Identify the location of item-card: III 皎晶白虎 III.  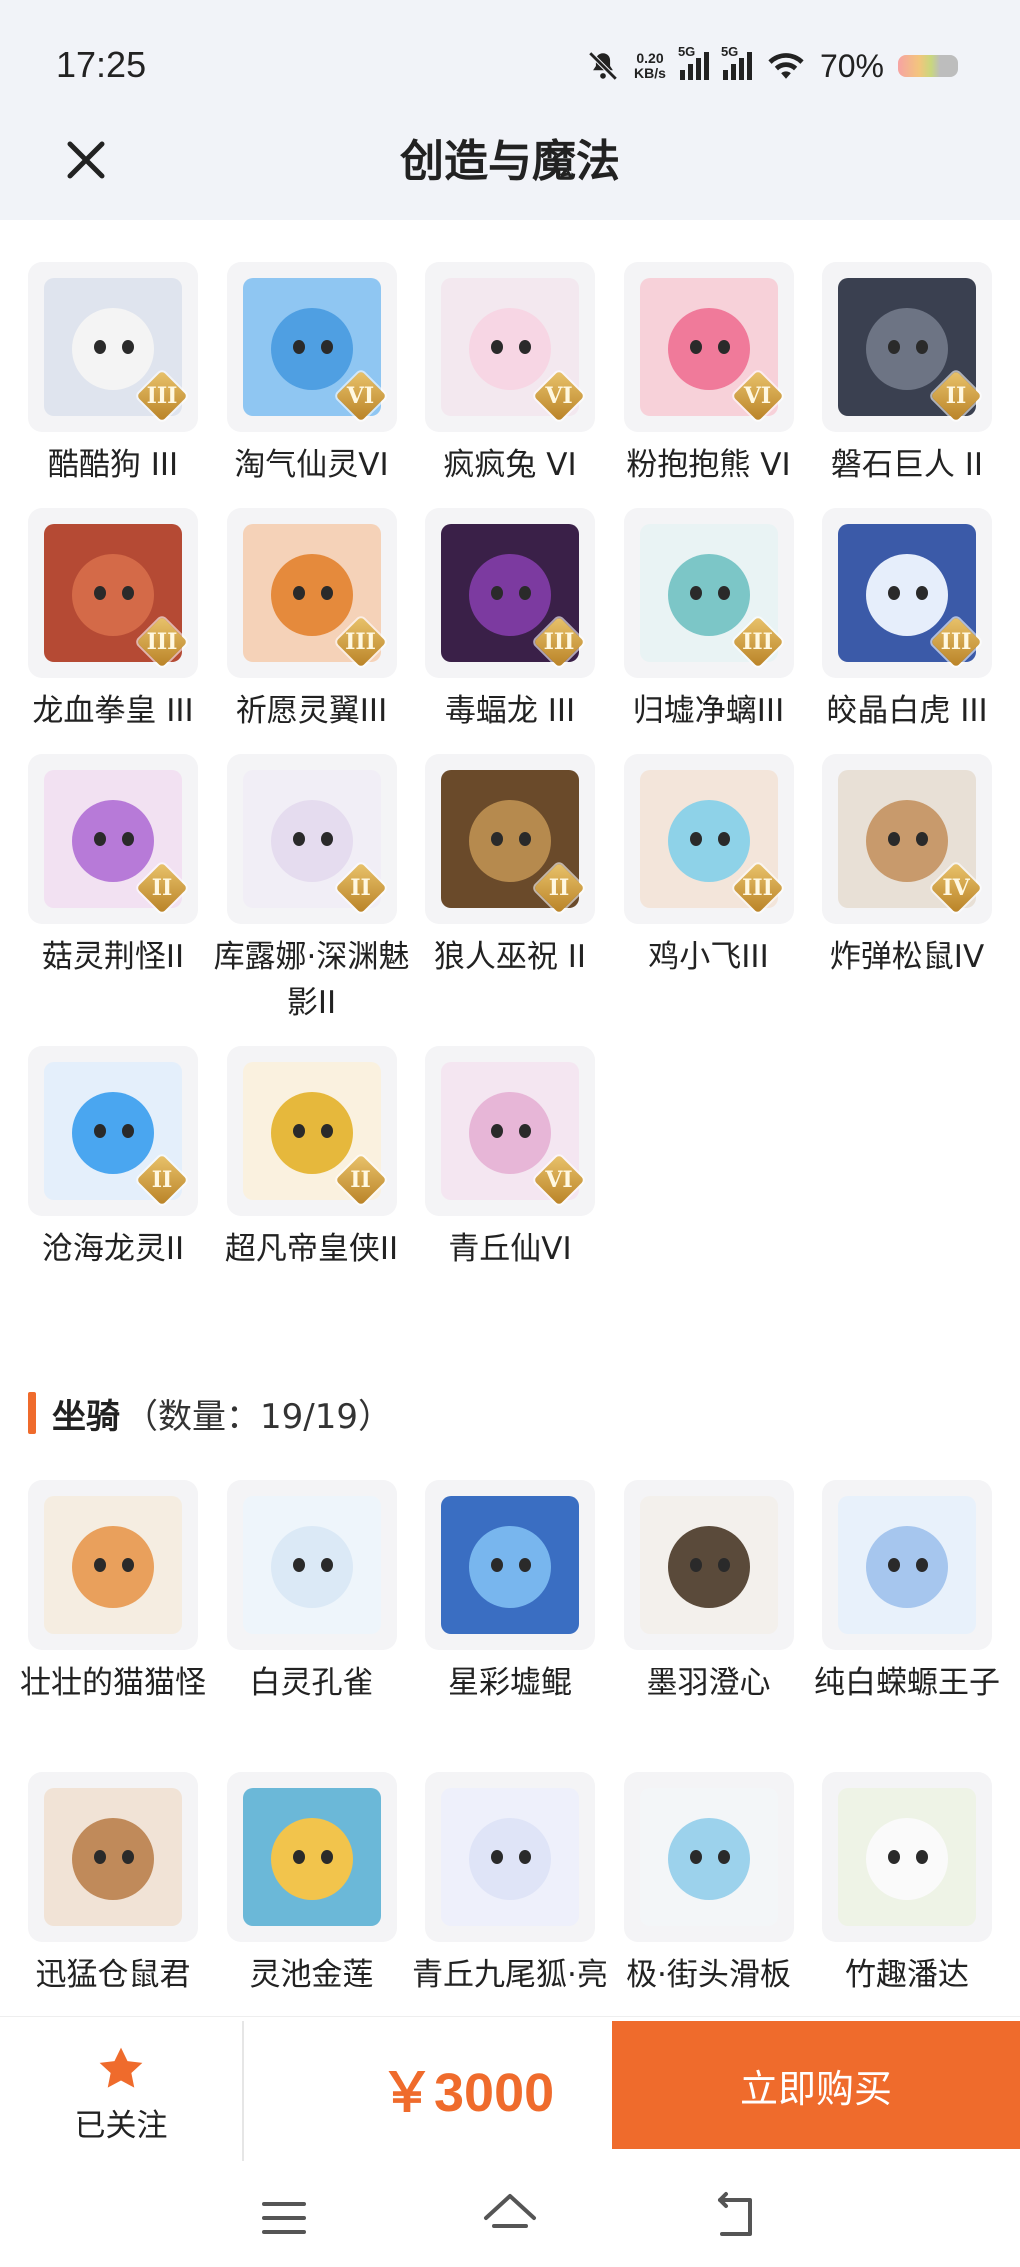
(907, 631).